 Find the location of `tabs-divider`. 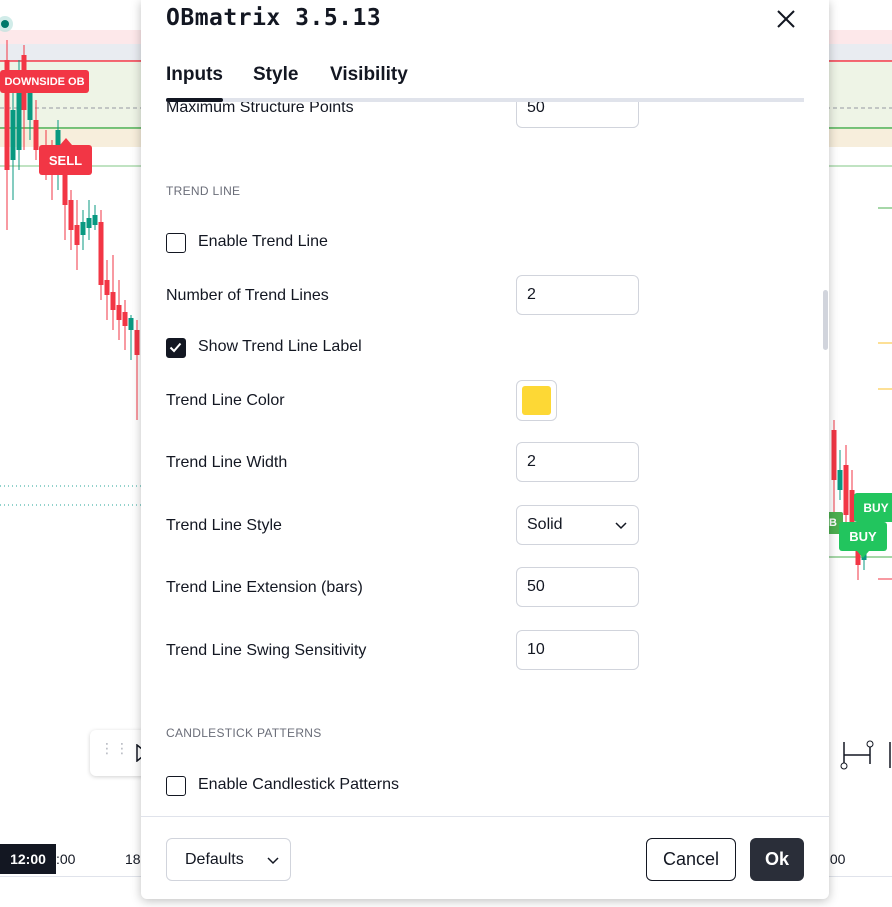

tabs-divider is located at coordinates (485, 100).